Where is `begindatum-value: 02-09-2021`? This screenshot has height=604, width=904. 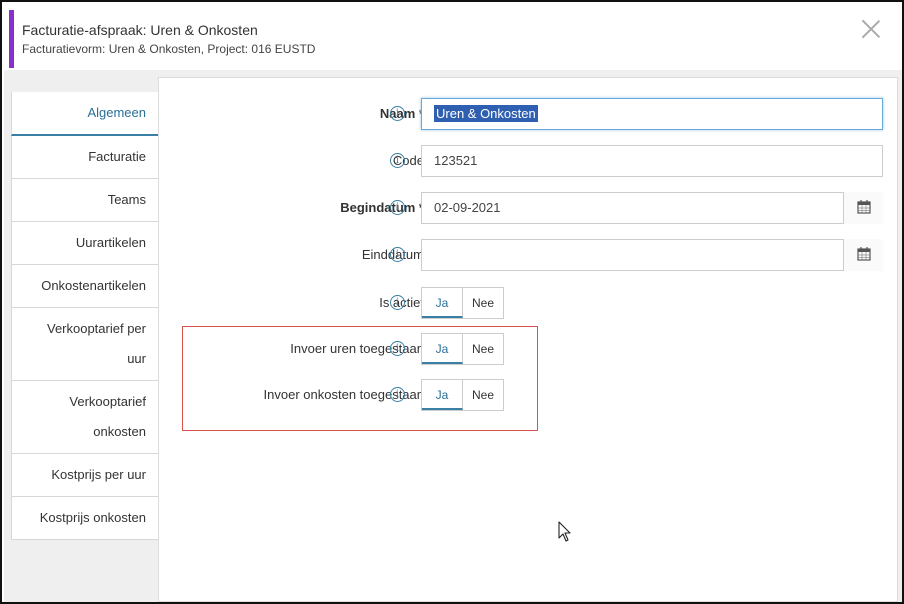 begindatum-value: 02-09-2021 is located at coordinates (467, 207).